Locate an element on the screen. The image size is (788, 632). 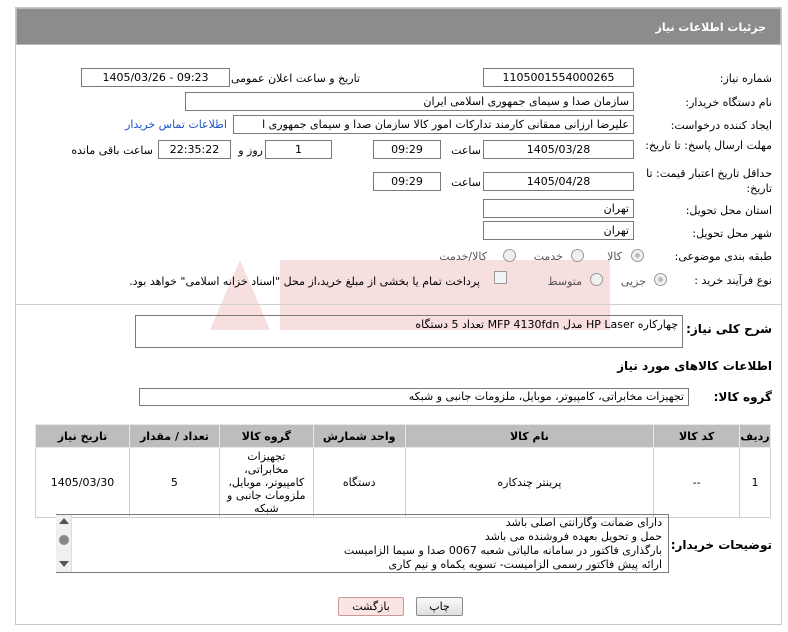
title-bar: جزئیات اطلاعات نیاز is located at coordinates (398, 26).